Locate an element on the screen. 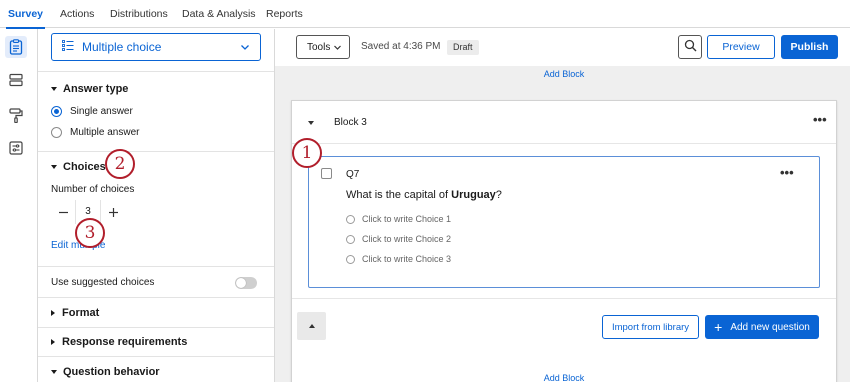  use-suggested-choices-label: Use suggested choices is located at coordinates (103, 282).